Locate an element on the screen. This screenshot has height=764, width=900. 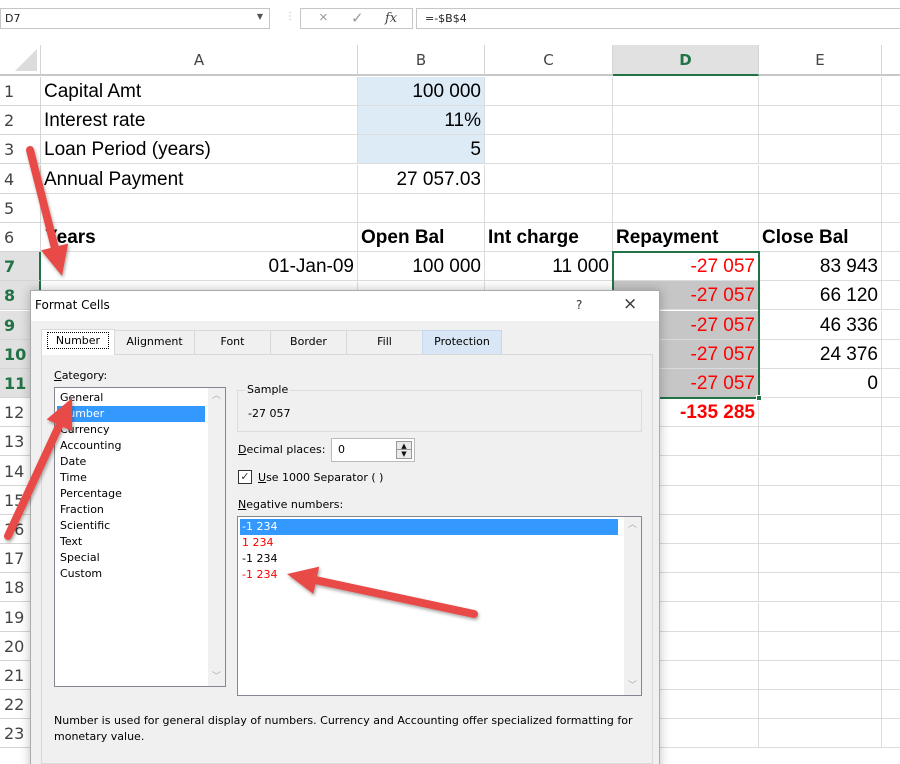
dialog-title-bar: Format Cells ? × is located at coordinates (345, 306).